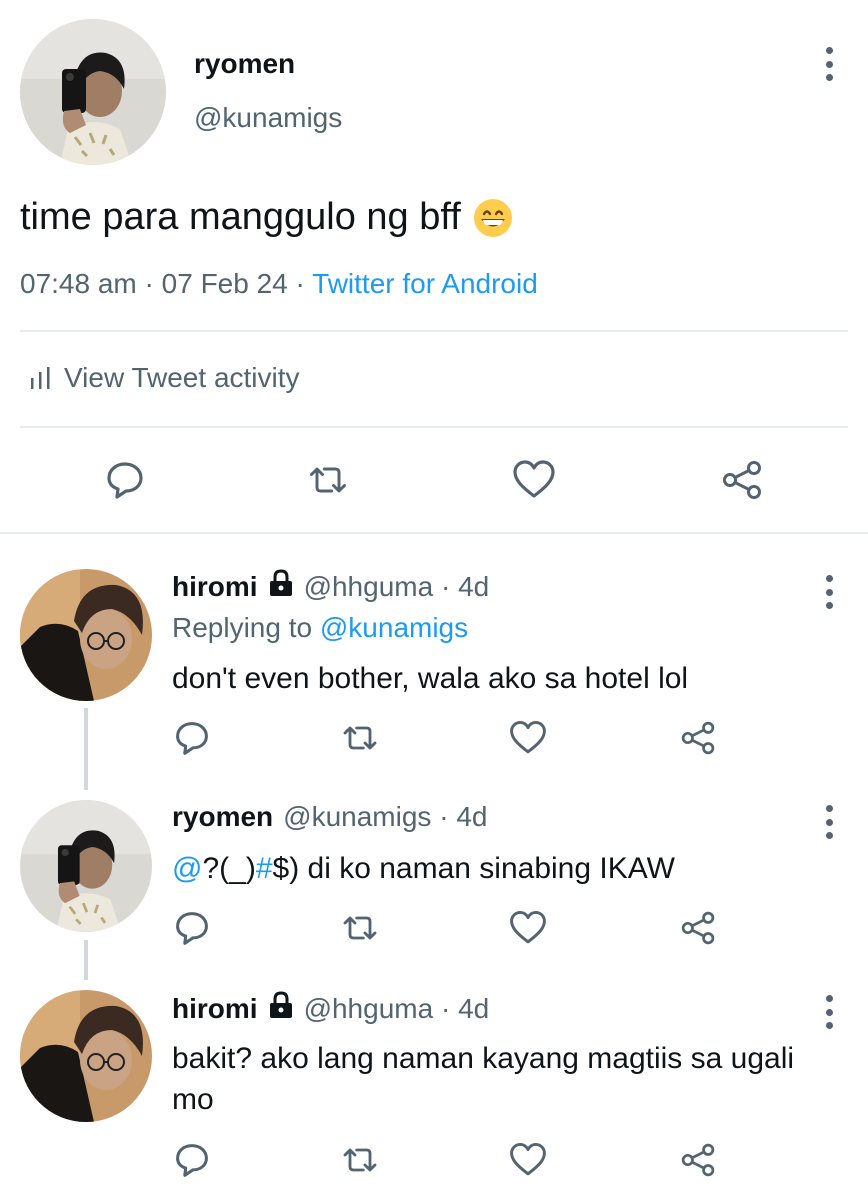 The height and width of the screenshot is (1200, 868). I want to click on tweet-source-link: Twitter for Android, so click(425, 283).